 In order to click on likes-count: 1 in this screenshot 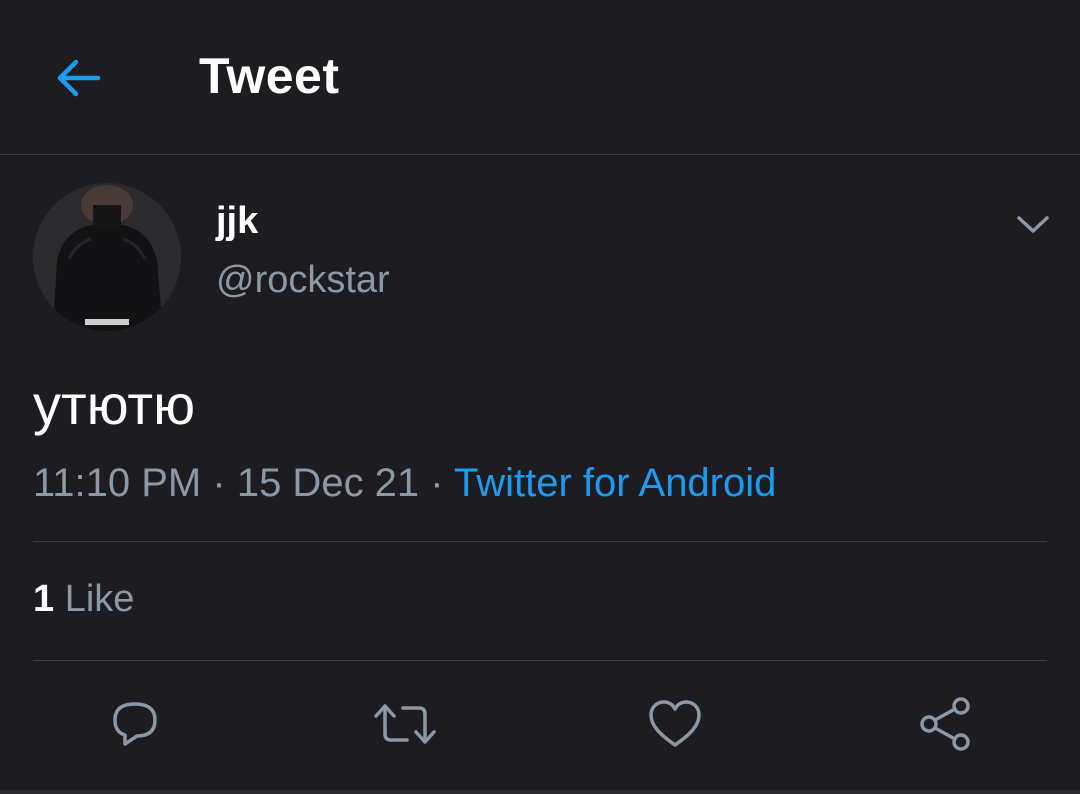, I will do `click(44, 599)`.